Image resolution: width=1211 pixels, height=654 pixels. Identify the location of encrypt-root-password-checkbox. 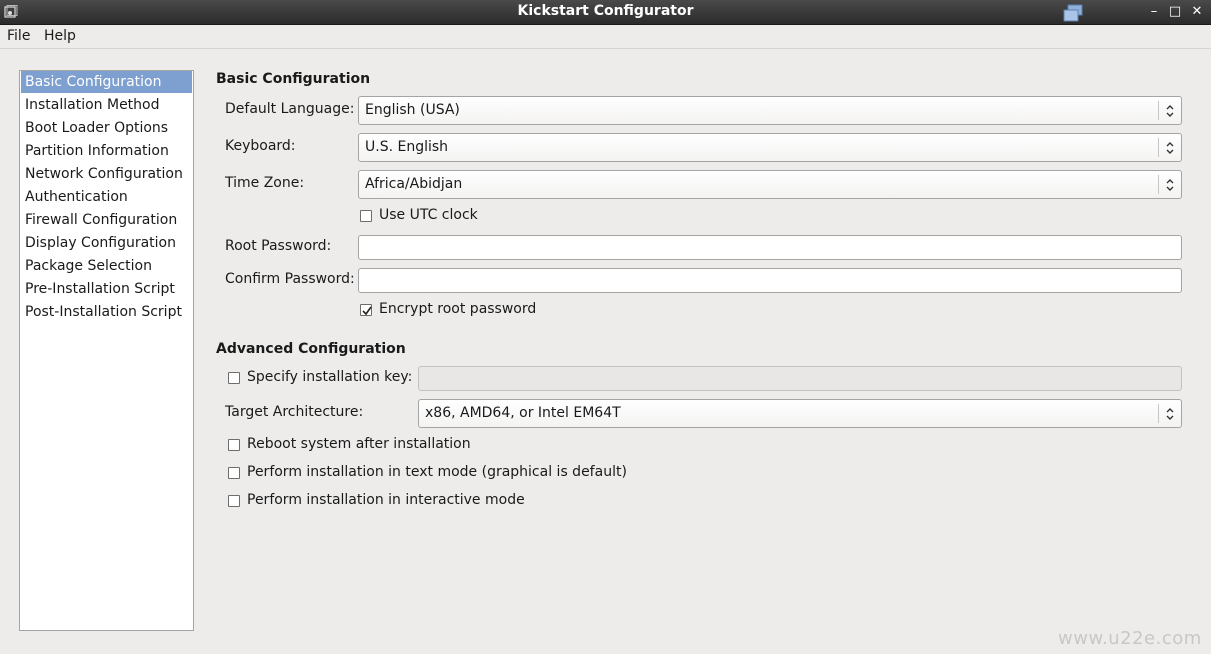
(366, 310).